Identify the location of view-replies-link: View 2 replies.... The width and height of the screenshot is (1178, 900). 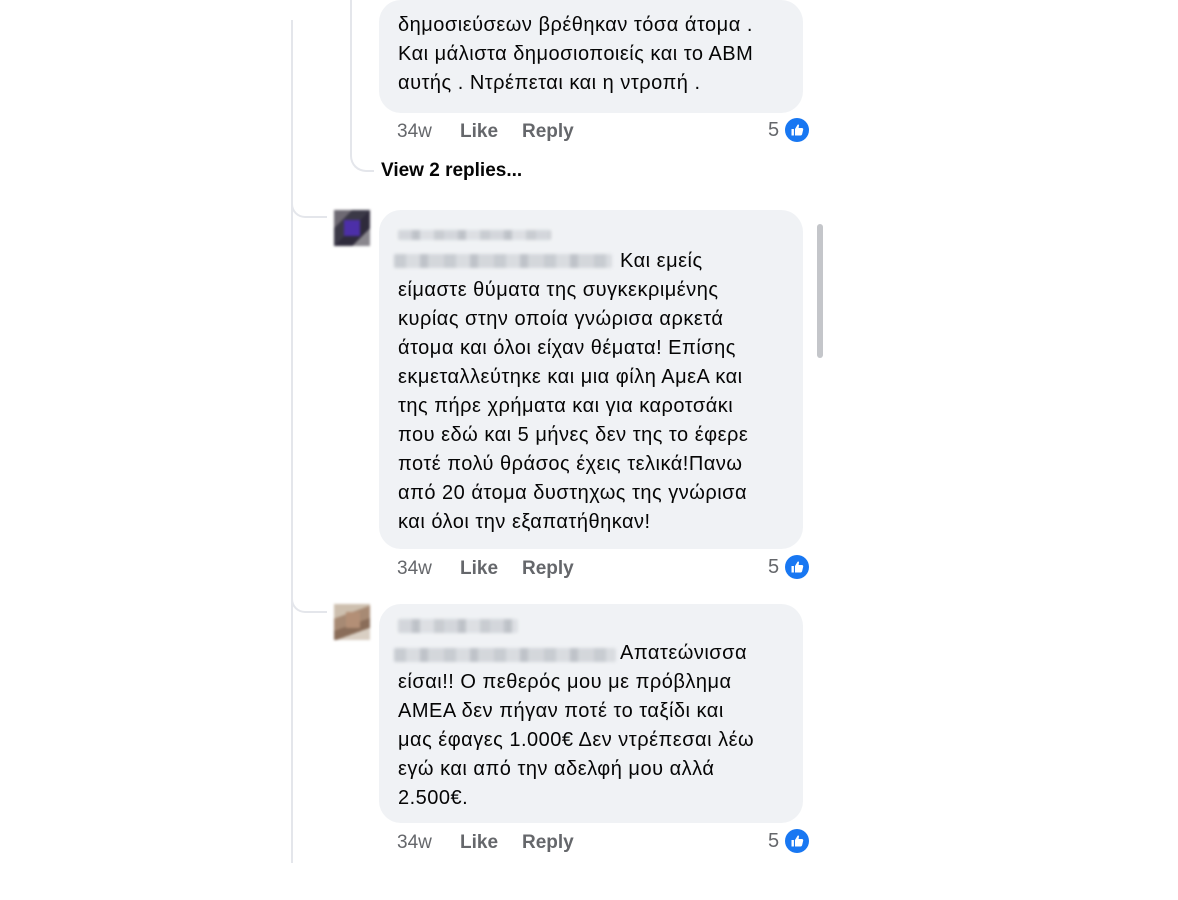
(451, 171).